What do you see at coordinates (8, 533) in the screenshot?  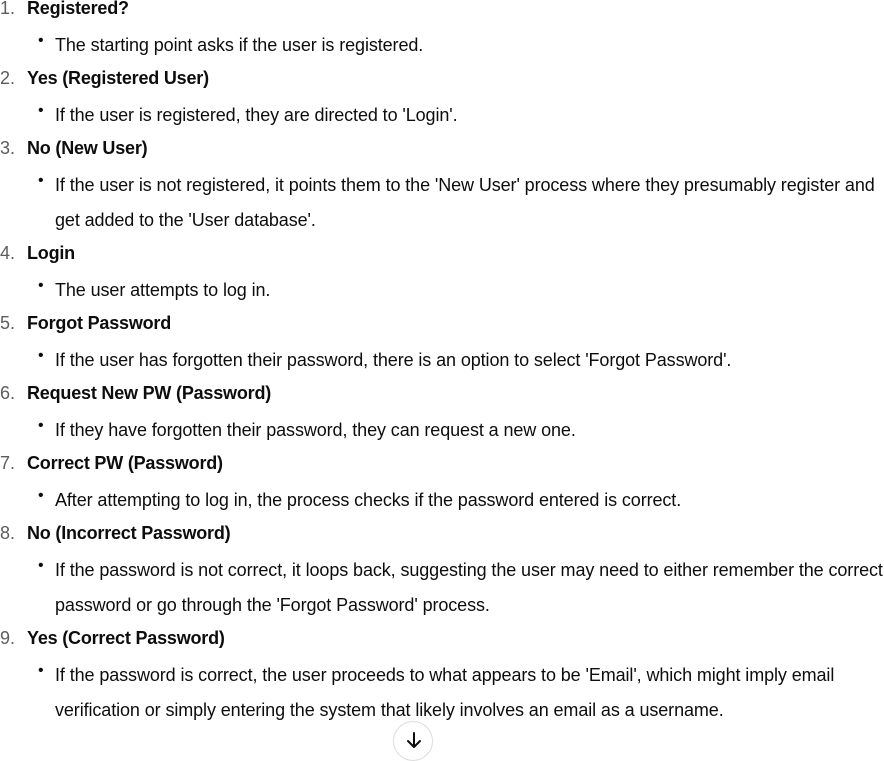 I see `item-number: 8.` at bounding box center [8, 533].